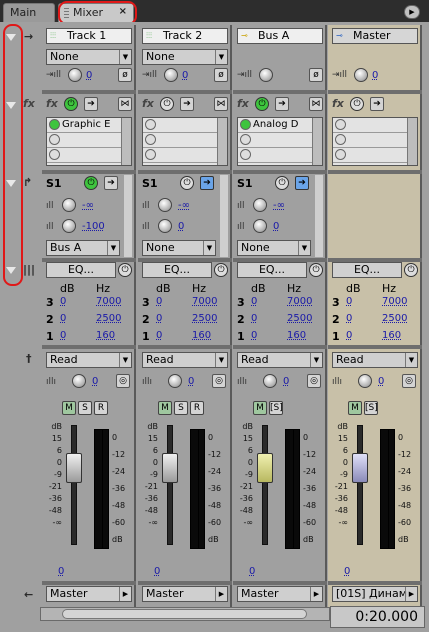 Image resolution: width=429 pixels, height=632 pixels. I want to click on fx-slot: Graphic E, so click(89, 125).